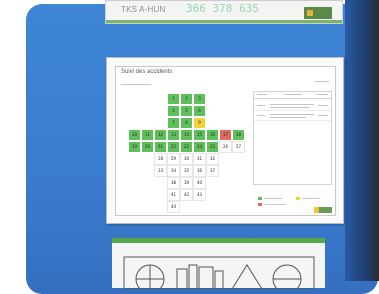  Describe the element at coordinates (199, 195) in the screenshot. I see `calendar-day-cell: 43` at that location.